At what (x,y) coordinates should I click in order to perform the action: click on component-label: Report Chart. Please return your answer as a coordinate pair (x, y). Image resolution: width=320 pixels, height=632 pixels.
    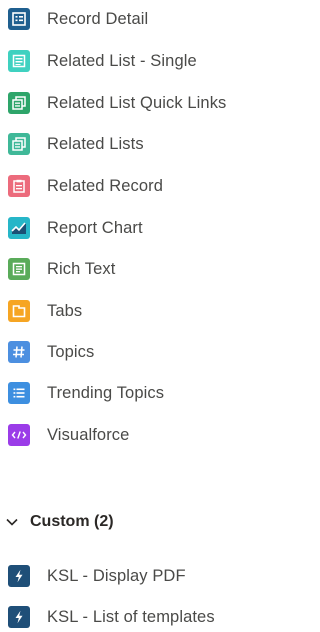
    Looking at the image, I should click on (95, 227).